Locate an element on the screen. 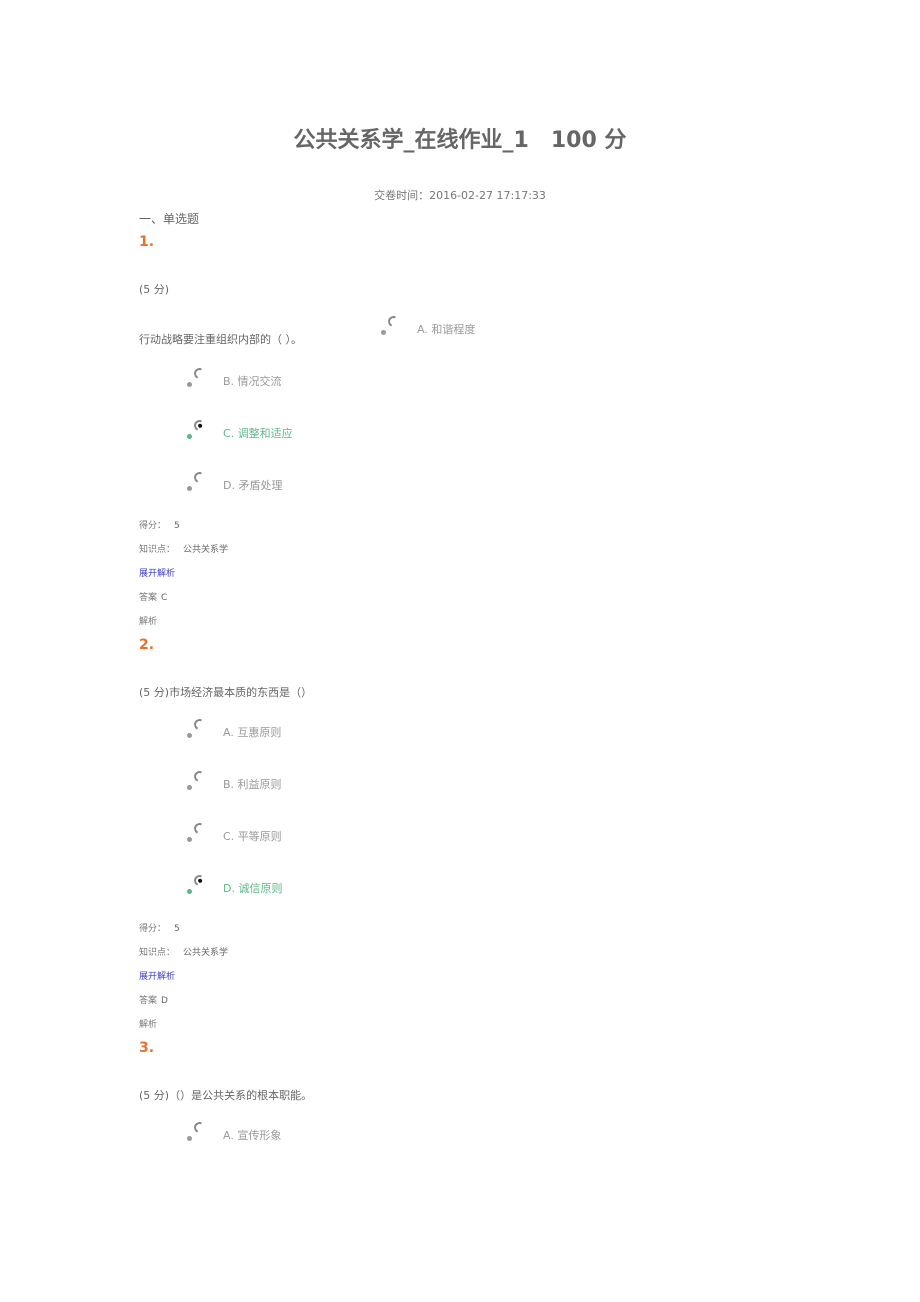  option-text: 调整和适应 is located at coordinates (265, 433).